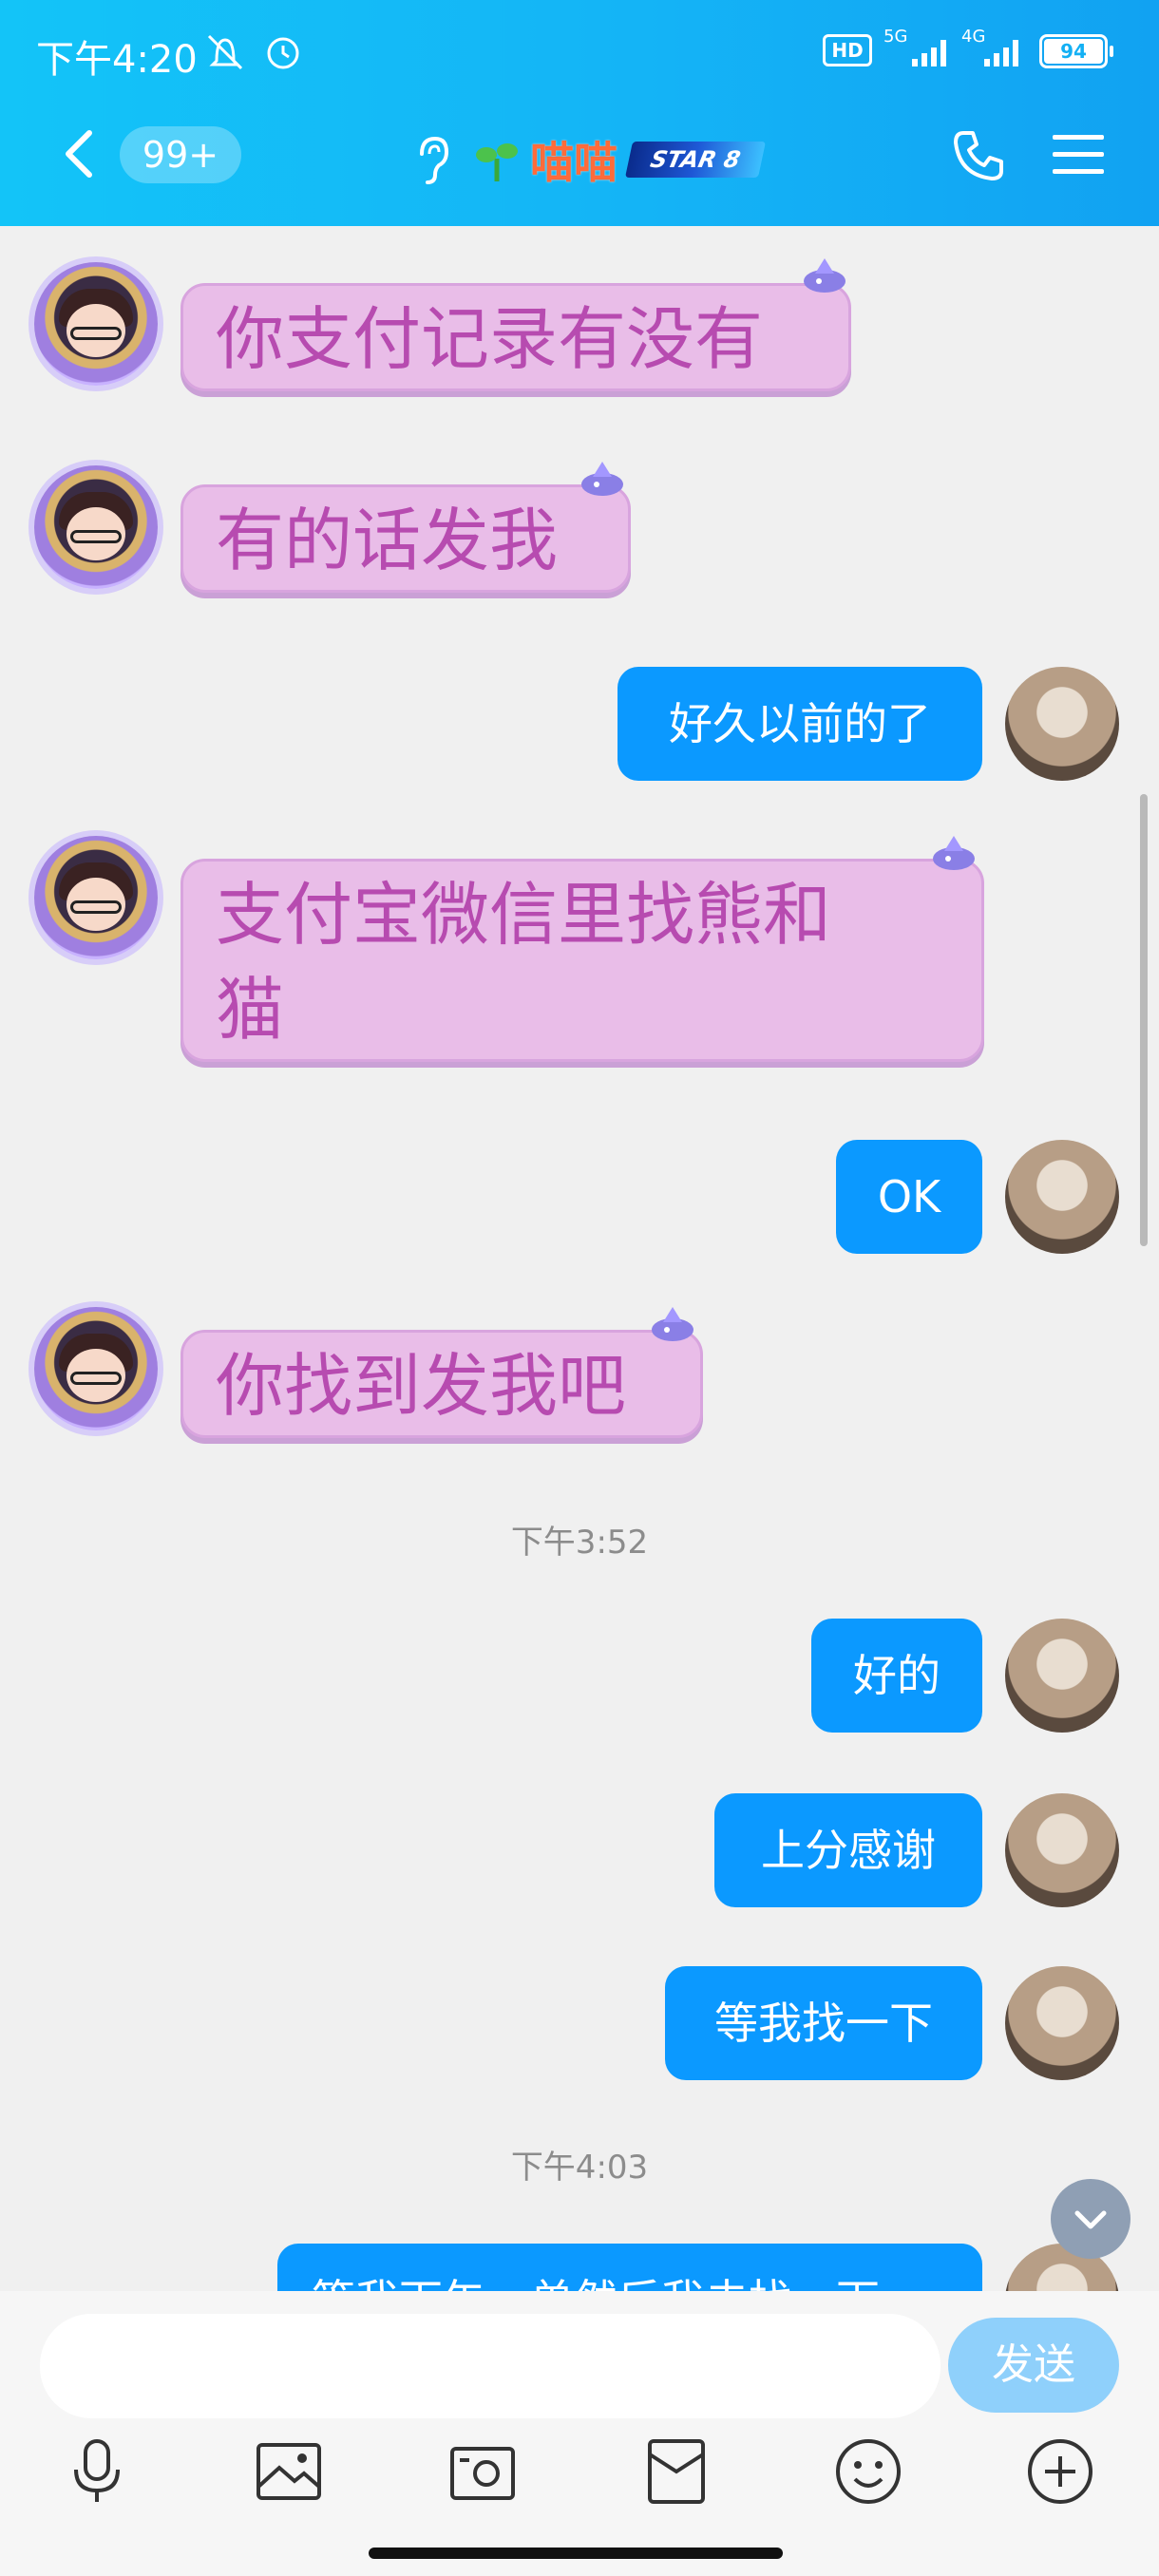 The image size is (1159, 2576). I want to click on mute-icon, so click(225, 52).